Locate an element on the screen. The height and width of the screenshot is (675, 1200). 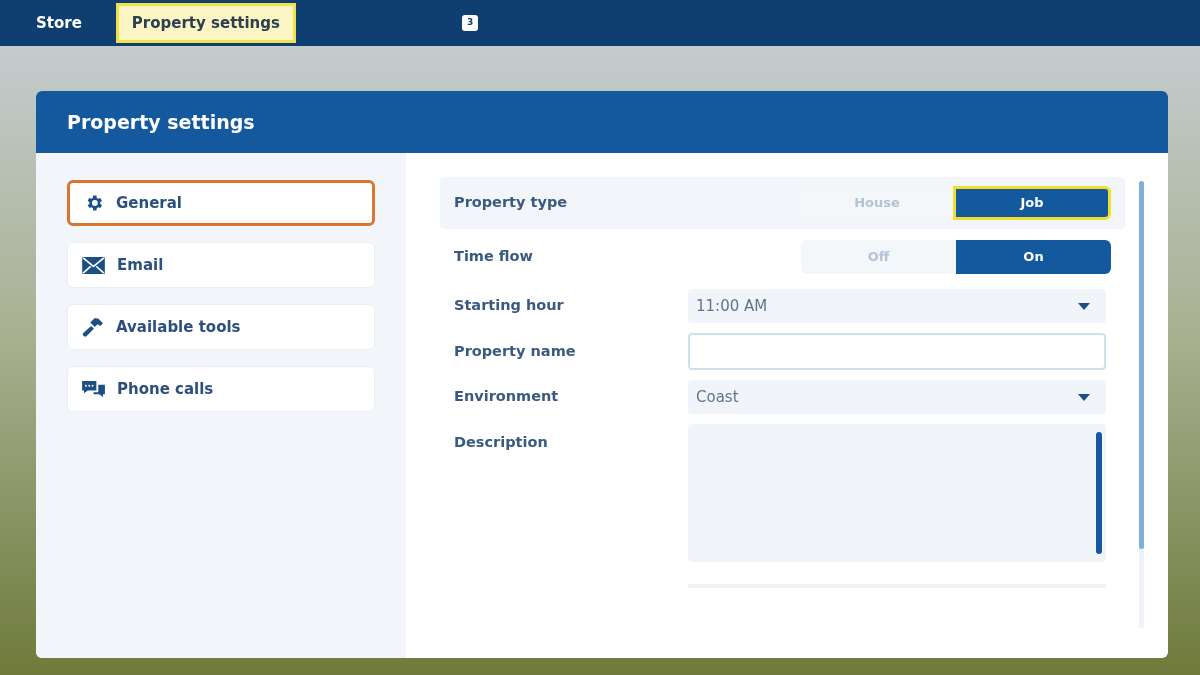
hammer-icon is located at coordinates (93, 327).